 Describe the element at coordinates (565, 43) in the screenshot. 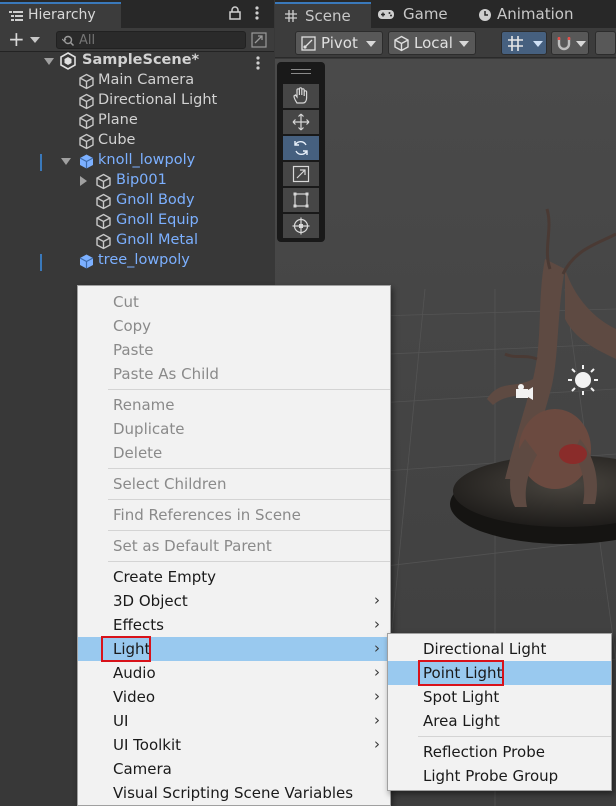

I see `magnet-icon` at that location.